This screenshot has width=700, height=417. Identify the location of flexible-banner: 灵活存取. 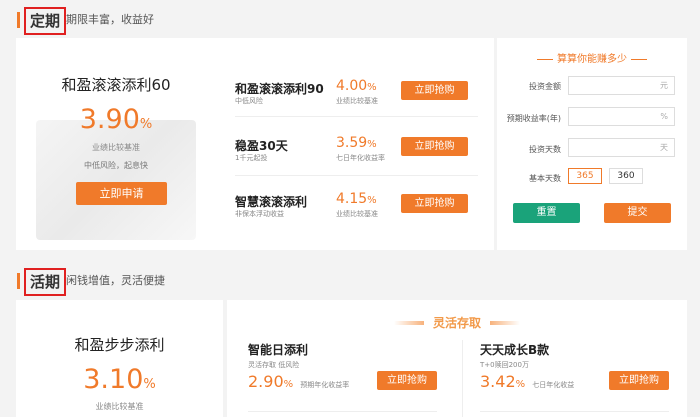
(457, 321).